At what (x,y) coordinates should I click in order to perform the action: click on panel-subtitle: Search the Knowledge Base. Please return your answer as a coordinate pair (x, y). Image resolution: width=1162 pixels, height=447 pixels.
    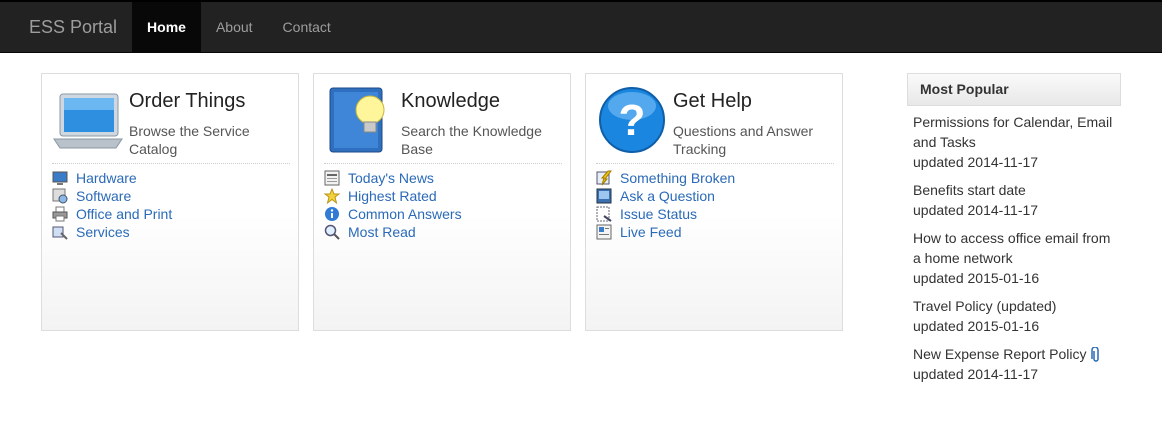
    Looking at the image, I should click on (471, 140).